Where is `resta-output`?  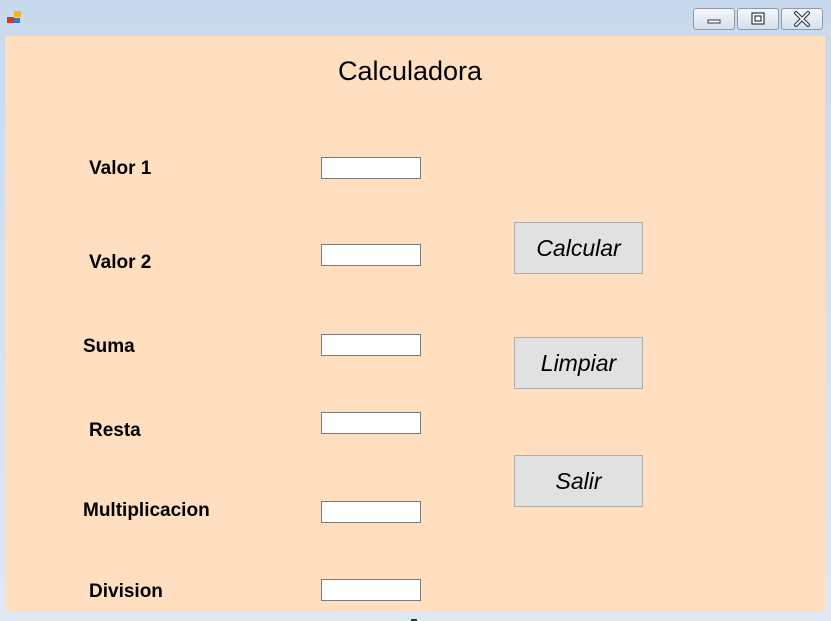 resta-output is located at coordinates (371, 423).